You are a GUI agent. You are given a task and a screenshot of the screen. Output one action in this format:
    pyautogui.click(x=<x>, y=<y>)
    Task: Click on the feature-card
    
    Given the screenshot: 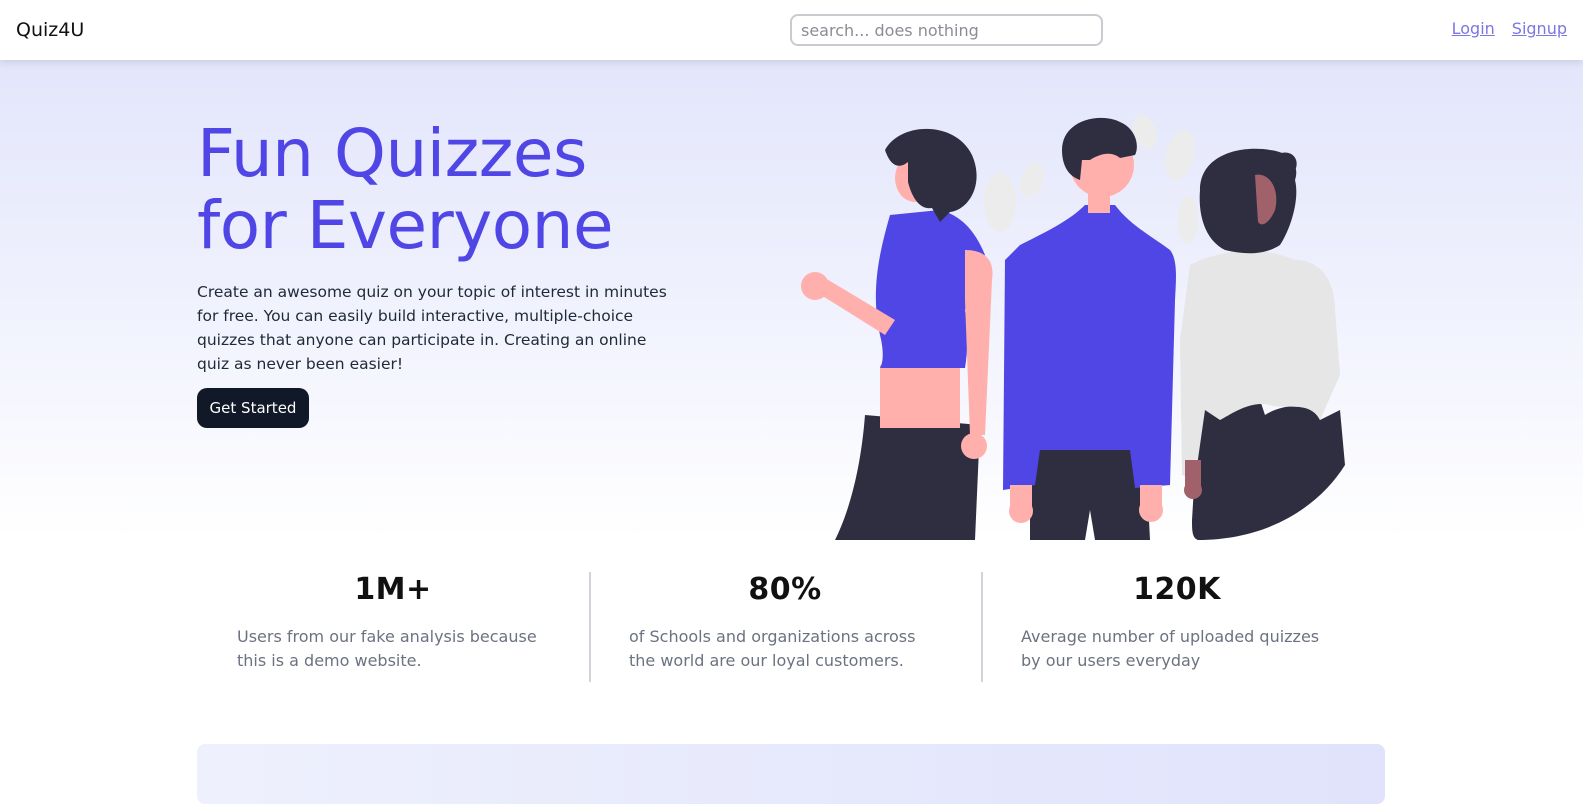 What is the action you would take?
    pyautogui.click(x=791, y=774)
    